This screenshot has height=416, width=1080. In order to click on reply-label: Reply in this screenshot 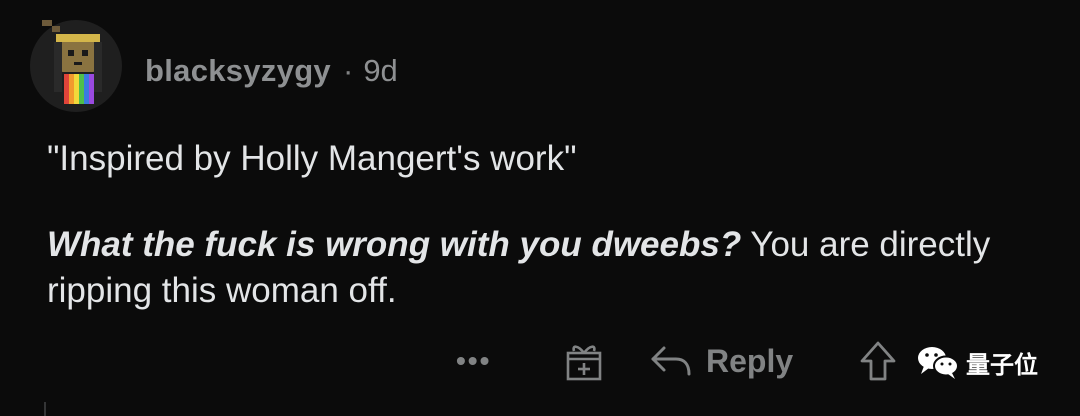, I will do `click(750, 360)`.